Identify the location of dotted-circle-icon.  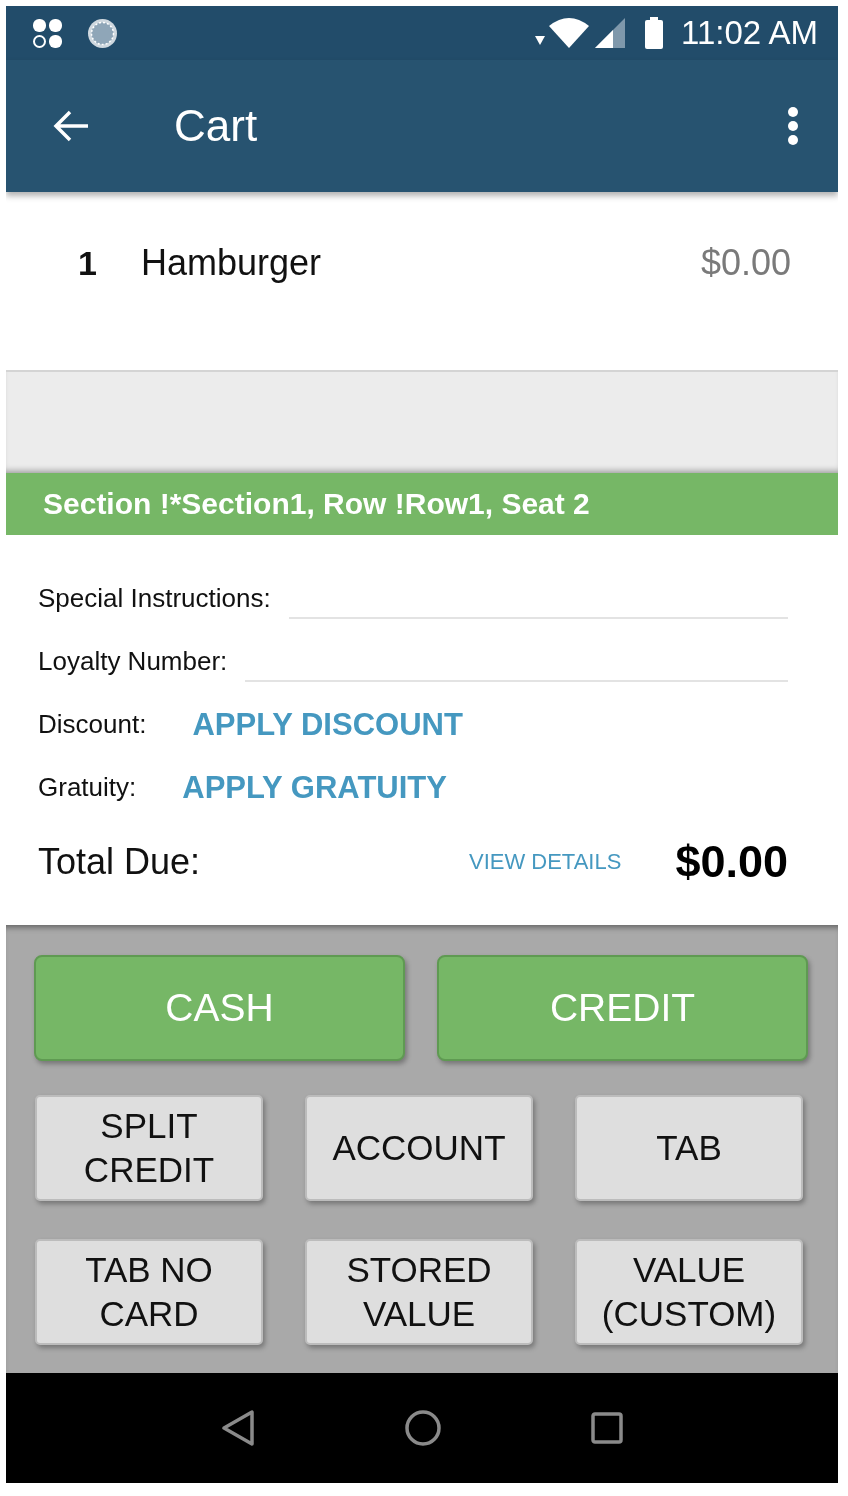
(102, 33).